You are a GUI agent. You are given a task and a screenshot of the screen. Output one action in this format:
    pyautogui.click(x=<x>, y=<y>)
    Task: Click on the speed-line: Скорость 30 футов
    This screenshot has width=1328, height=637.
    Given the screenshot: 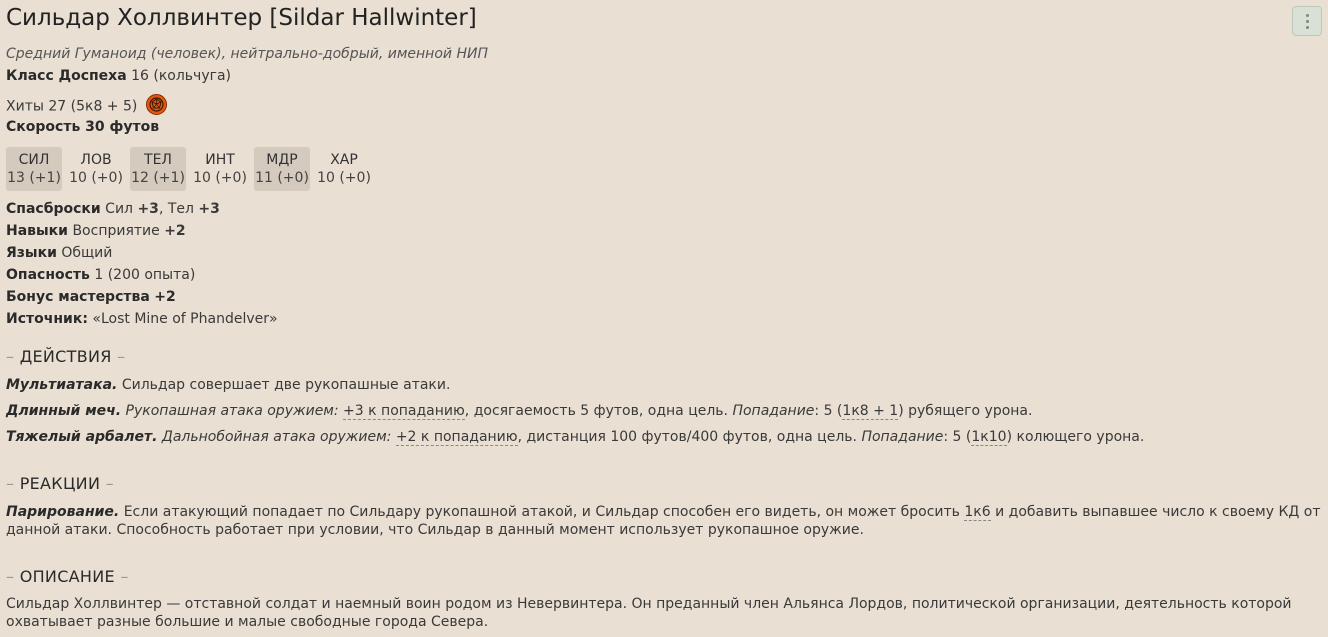 What is the action you would take?
    pyautogui.click(x=82, y=127)
    